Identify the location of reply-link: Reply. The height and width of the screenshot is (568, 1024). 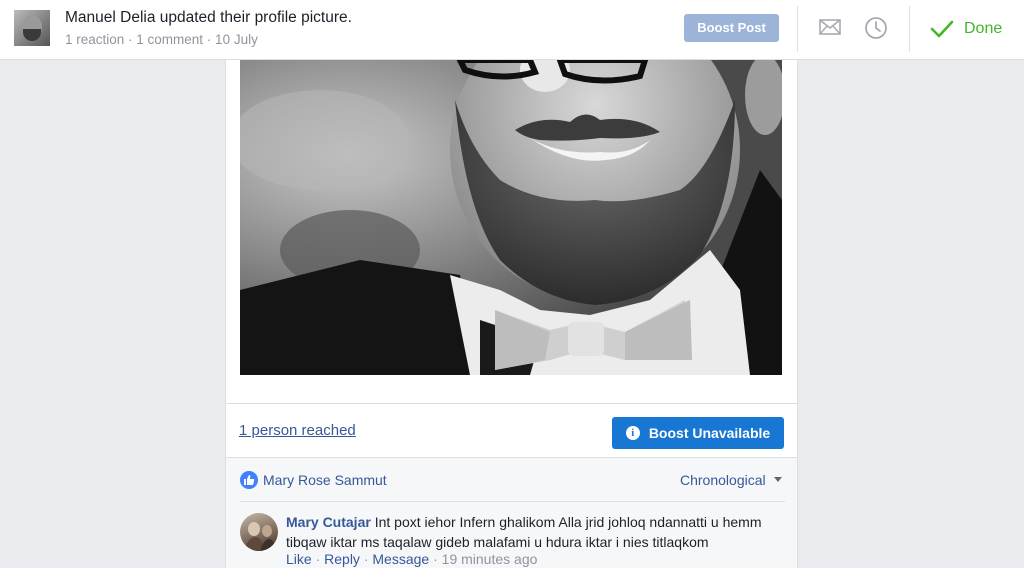
(342, 559).